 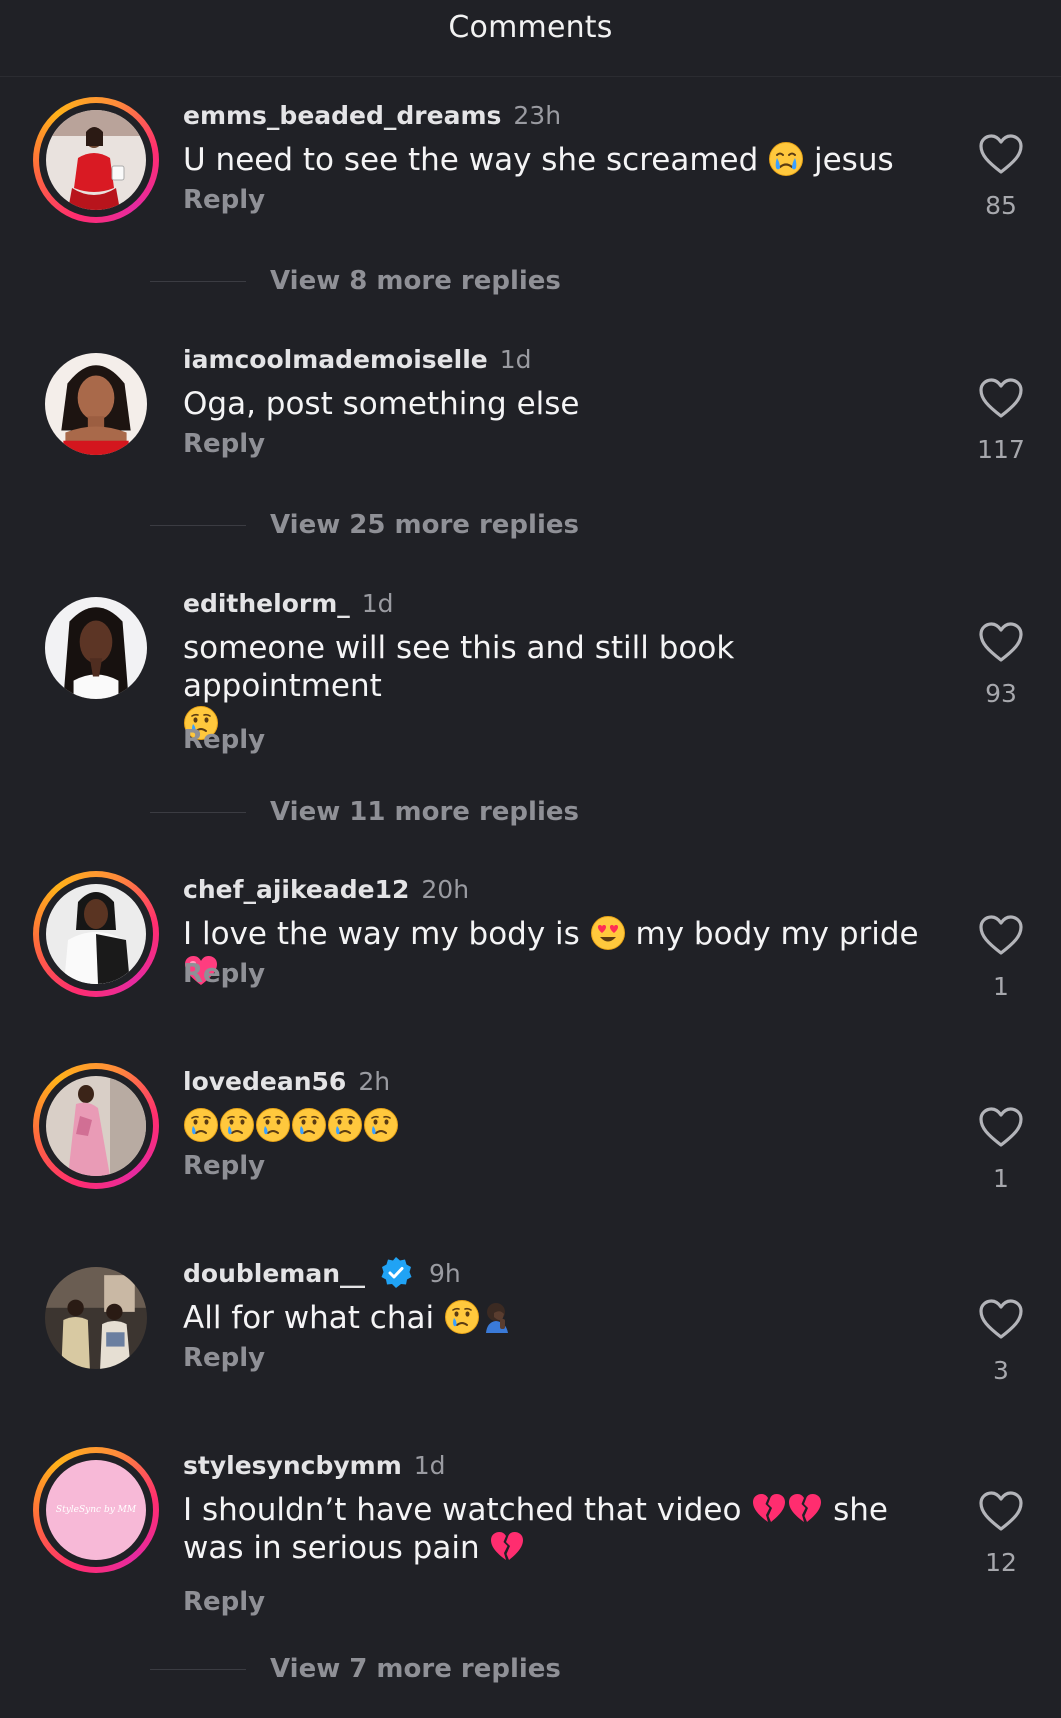 I want to click on username: edithelorm_, so click(x=266, y=603).